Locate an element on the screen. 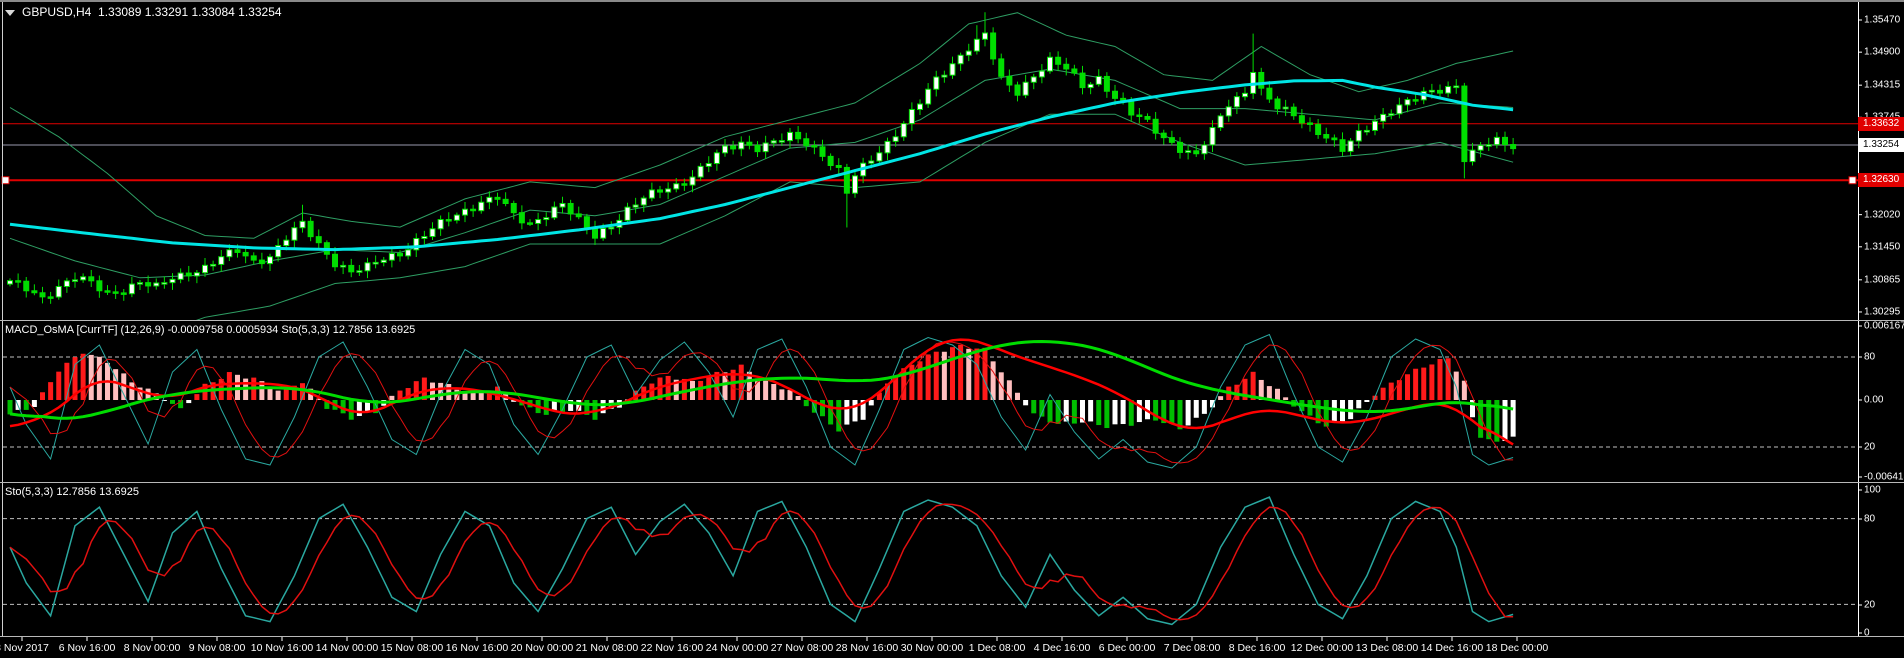 The height and width of the screenshot is (658, 1904). axis-tick-label: 1.31450 is located at coordinates (1882, 247).